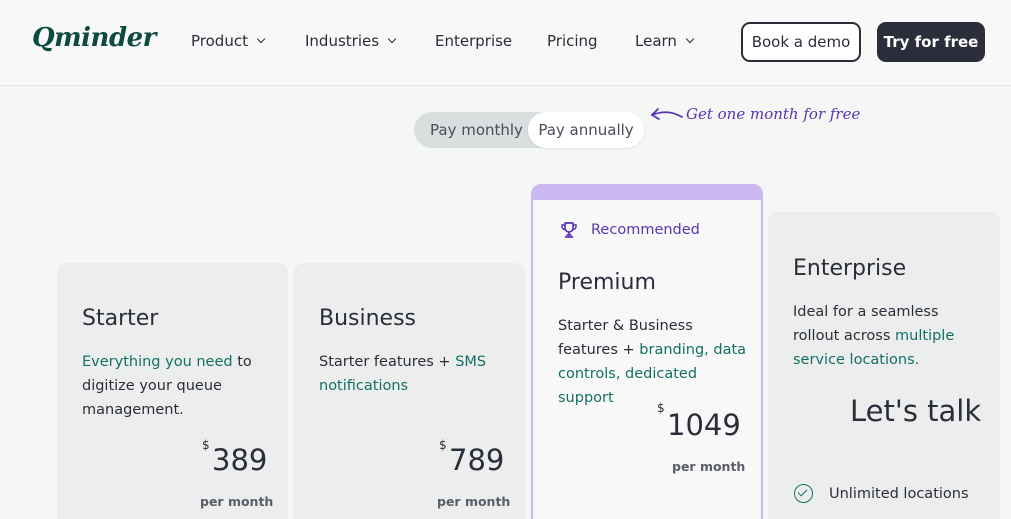 Image resolution: width=1011 pixels, height=519 pixels. Describe the element at coordinates (704, 425) in the screenshot. I see `plan-price: 1049` at that location.